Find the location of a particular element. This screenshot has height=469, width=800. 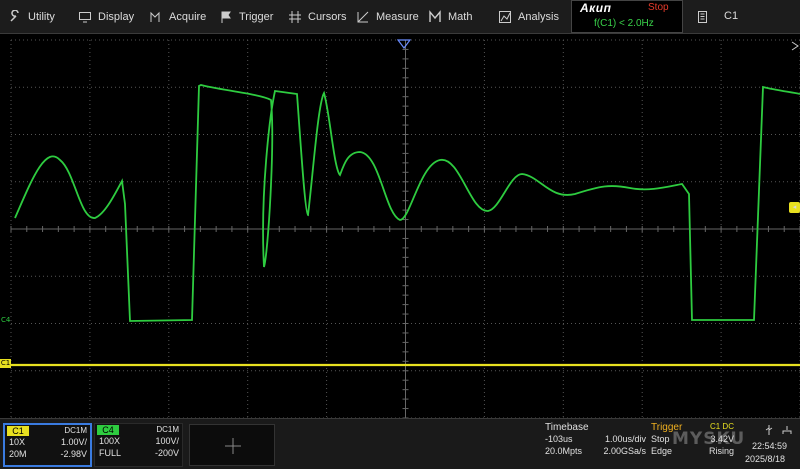

channel-bandwidth: 20M is located at coordinates (18, 454).